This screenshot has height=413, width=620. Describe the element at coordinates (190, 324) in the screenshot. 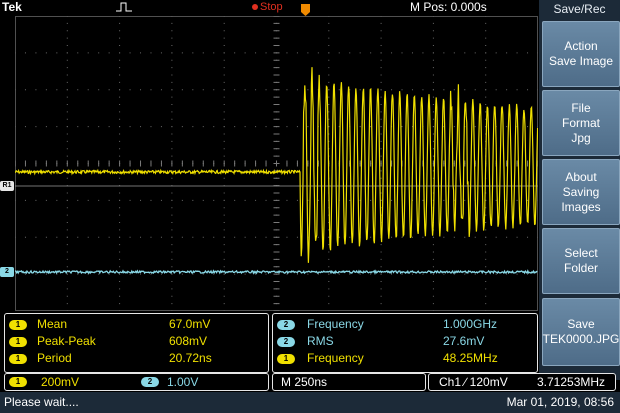

I see `measurement-value: 67.0mV` at that location.